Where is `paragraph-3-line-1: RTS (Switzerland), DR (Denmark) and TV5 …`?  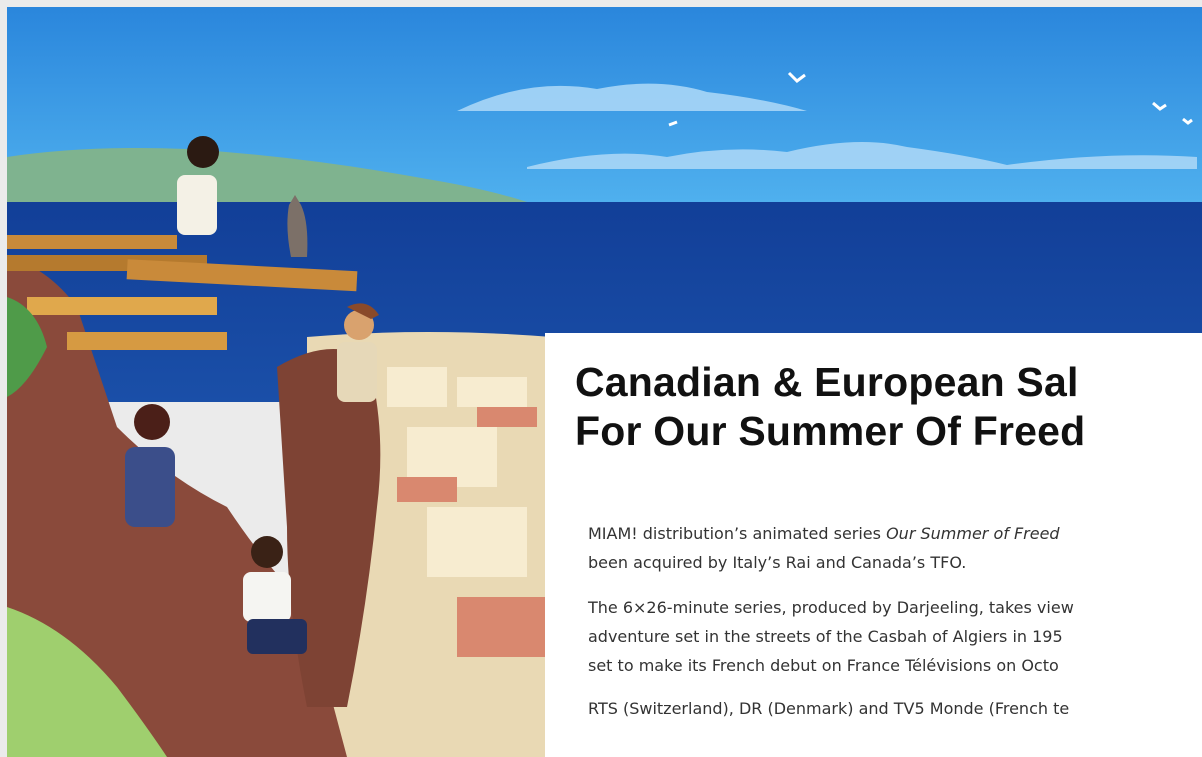
paragraph-3-line-1: RTS (Switzerland), DR (Denmark) and TV5 … is located at coordinates (829, 708).